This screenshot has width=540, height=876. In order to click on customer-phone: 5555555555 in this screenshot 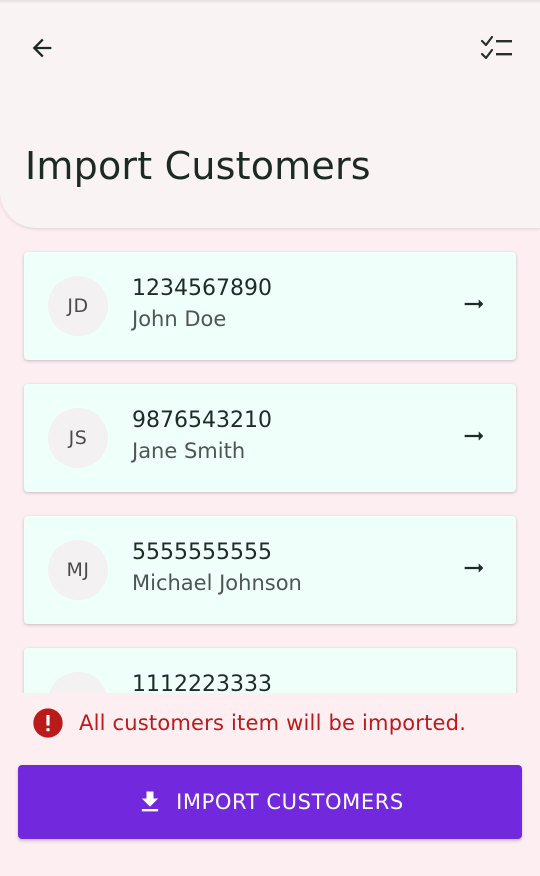, I will do `click(202, 552)`.